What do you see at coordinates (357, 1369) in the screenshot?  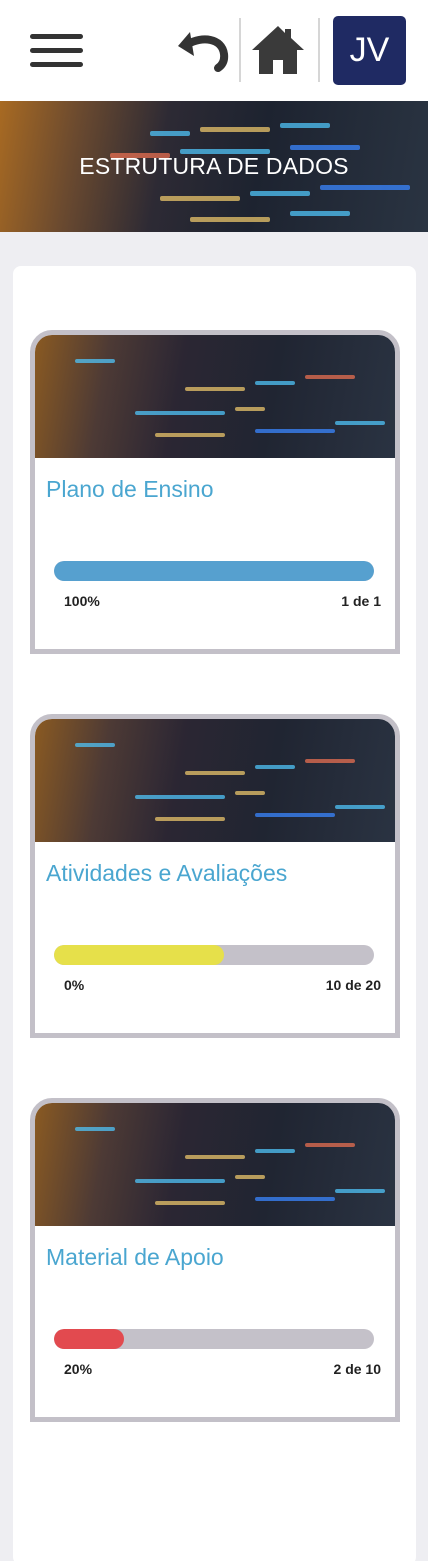 I see `progress-count: 2 de 10` at bounding box center [357, 1369].